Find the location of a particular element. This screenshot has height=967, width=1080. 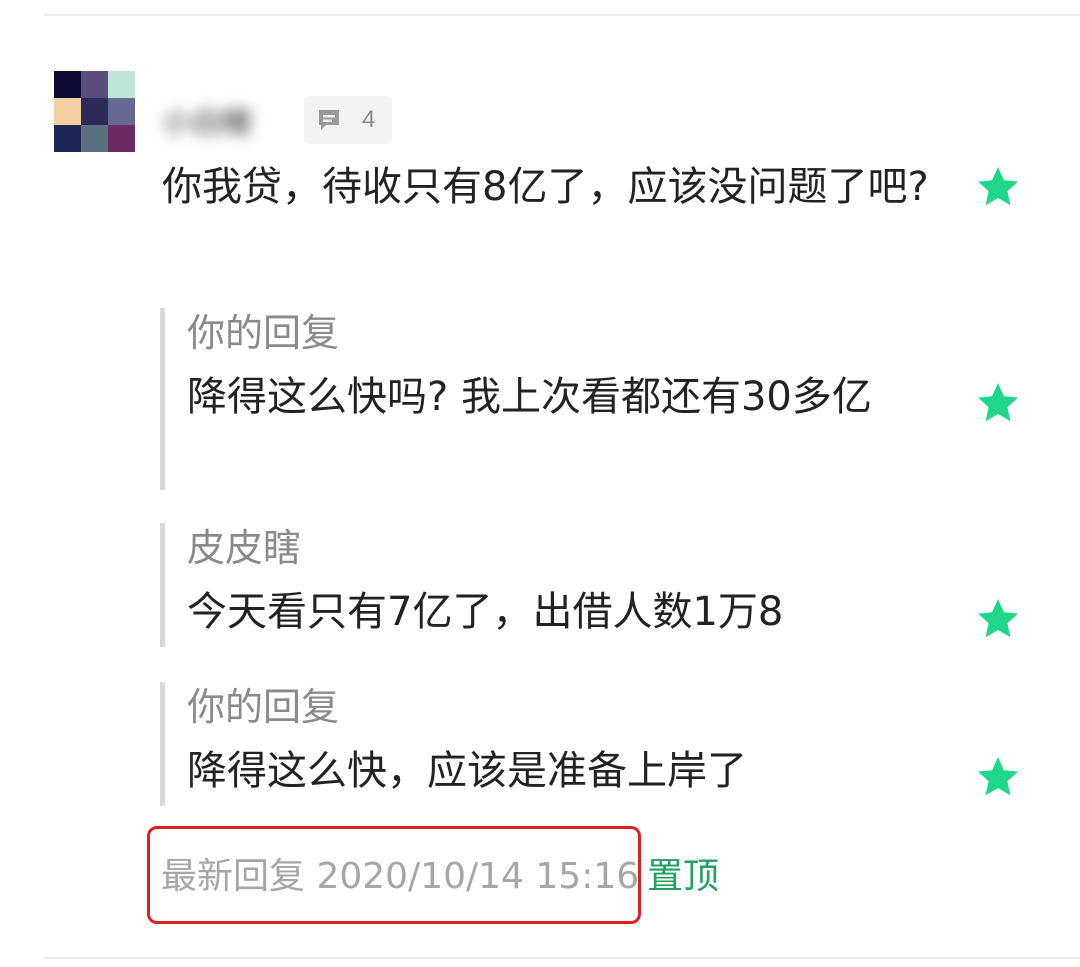

top-divider is located at coordinates (562, 15).